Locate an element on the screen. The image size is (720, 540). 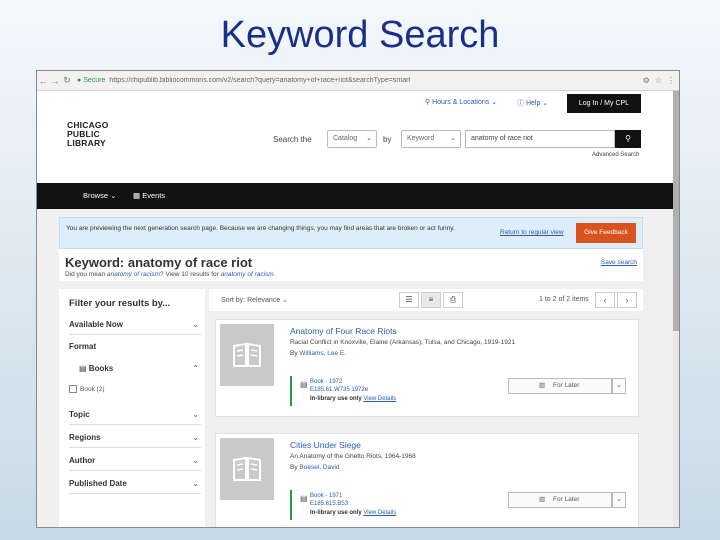
facet-format-label: Format is located at coordinates (83, 346).